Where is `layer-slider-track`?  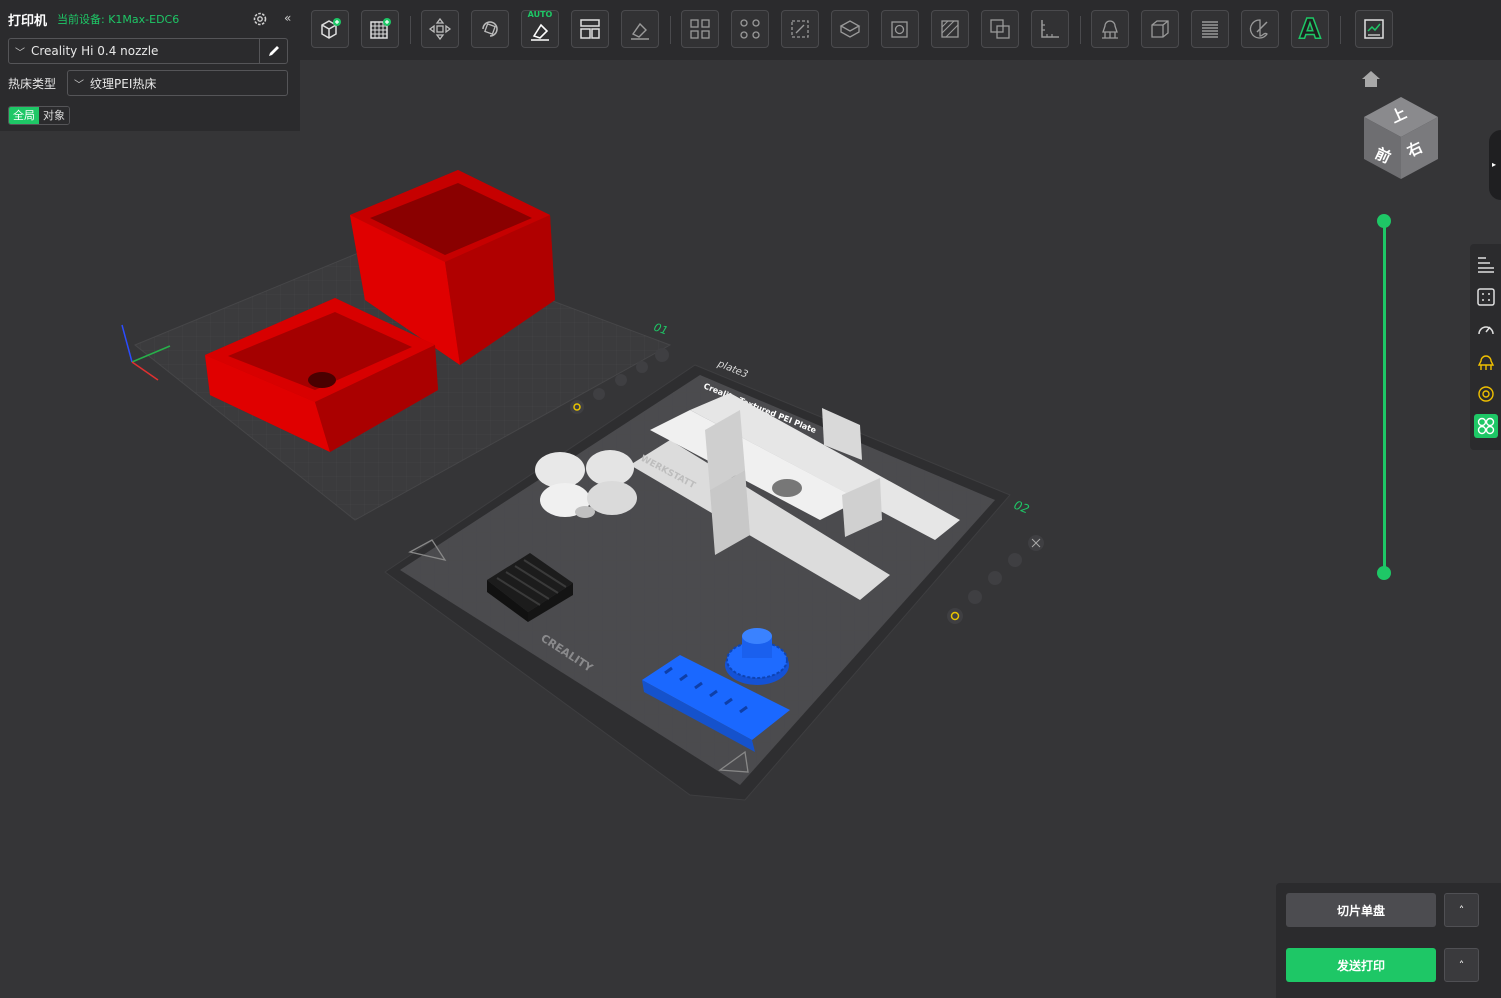 layer-slider-track is located at coordinates (1384, 397).